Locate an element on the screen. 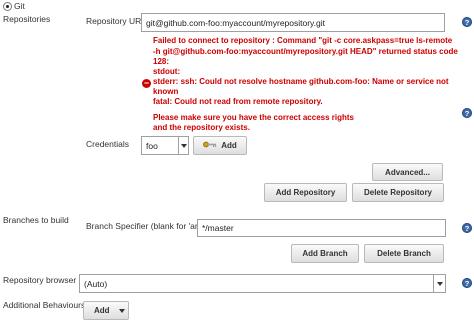 Image resolution: width=474 pixels, height=322 pixels. git-label: Git is located at coordinates (19, 6).